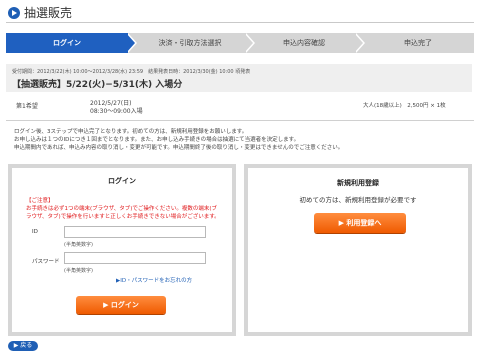  I want to click on register-subtitle: 初めての方は、新規利用登録が必要です, so click(358, 200).